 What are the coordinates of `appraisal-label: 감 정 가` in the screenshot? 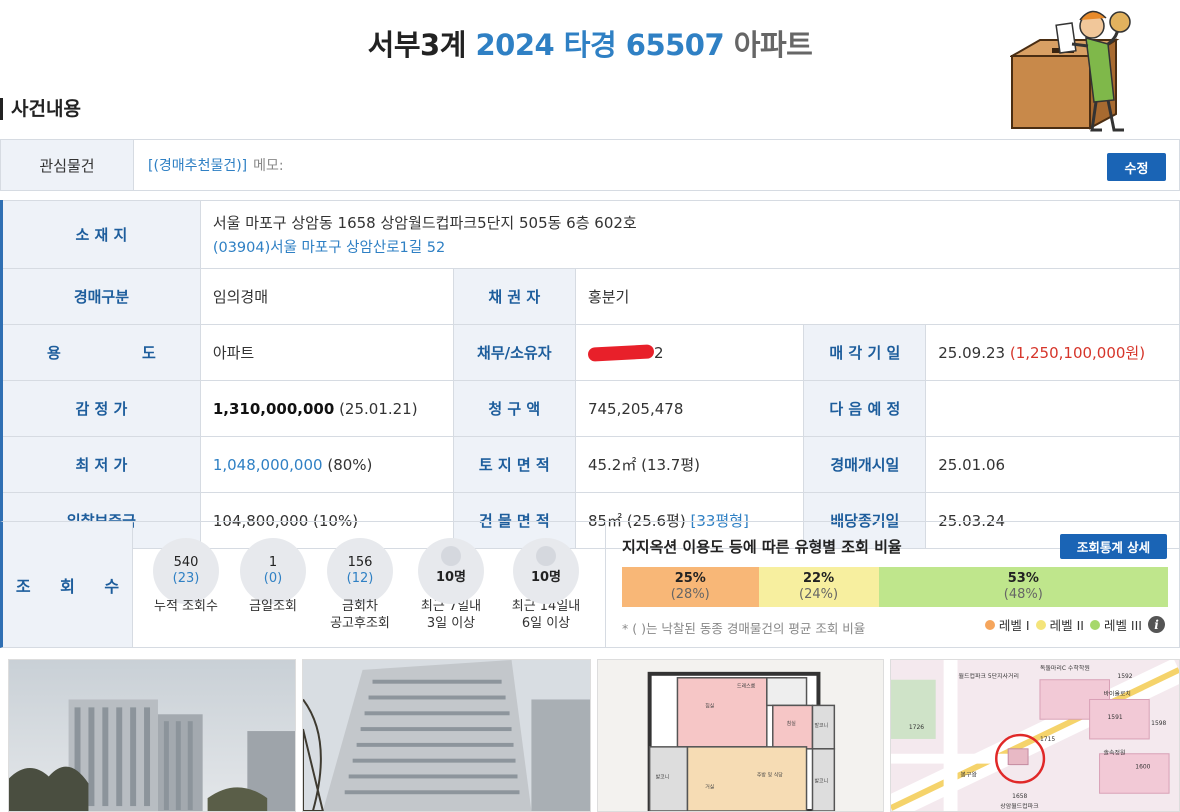 It's located at (101, 408).